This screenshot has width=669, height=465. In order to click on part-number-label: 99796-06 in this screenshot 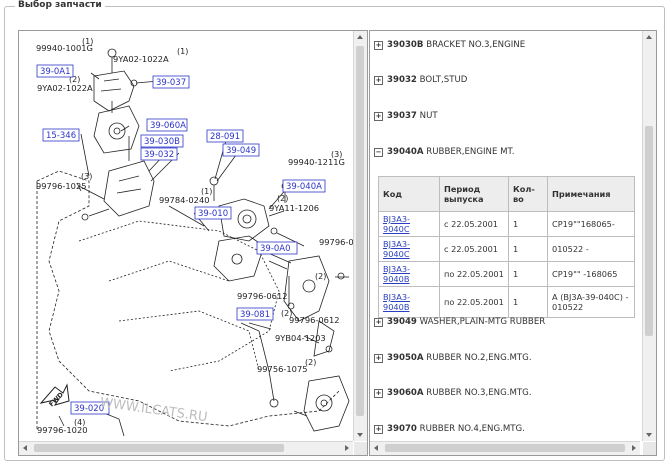, I will do `click(336, 242)`.